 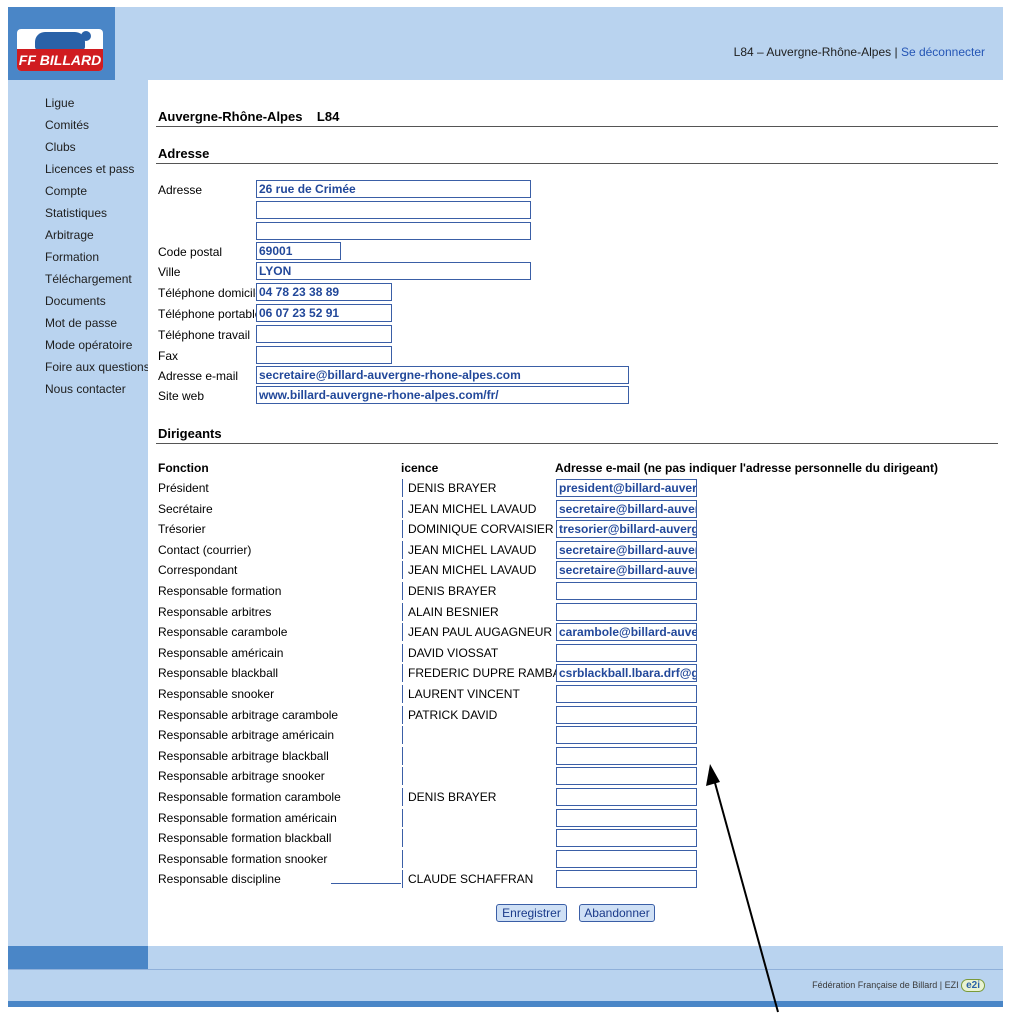 I want to click on logo-badge: FF BILLARD, so click(x=60, y=50).